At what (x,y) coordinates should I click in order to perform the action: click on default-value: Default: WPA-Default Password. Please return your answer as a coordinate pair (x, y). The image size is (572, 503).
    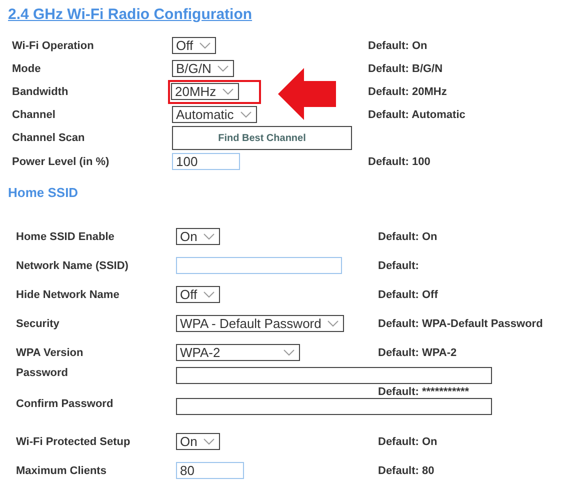
    Looking at the image, I should click on (460, 324).